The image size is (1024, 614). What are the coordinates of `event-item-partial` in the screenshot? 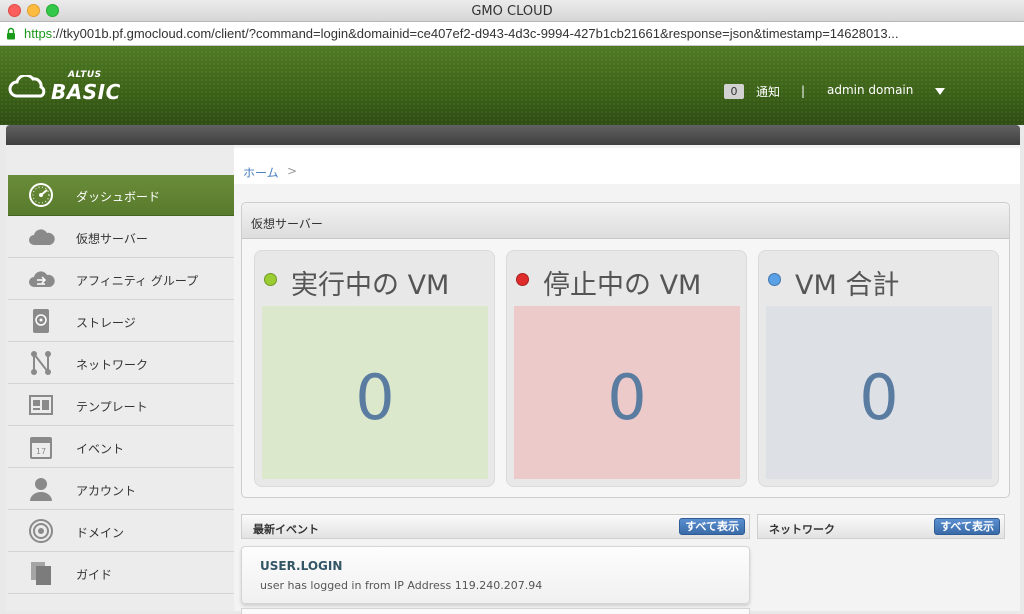 It's located at (495, 611).